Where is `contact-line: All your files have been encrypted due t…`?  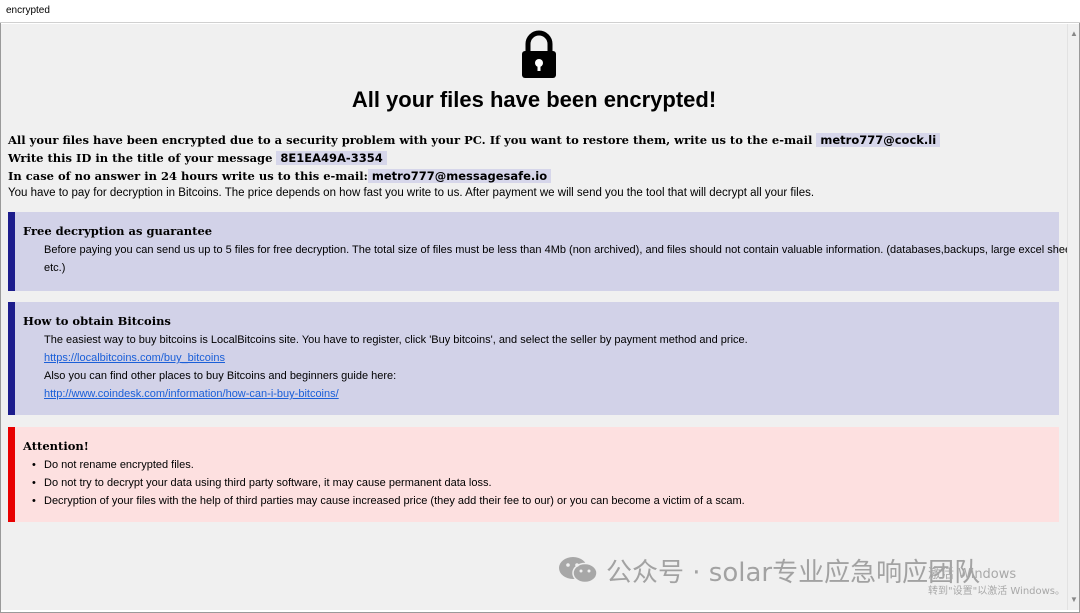
contact-line: All your files have been encrypted due t… is located at coordinates (474, 140).